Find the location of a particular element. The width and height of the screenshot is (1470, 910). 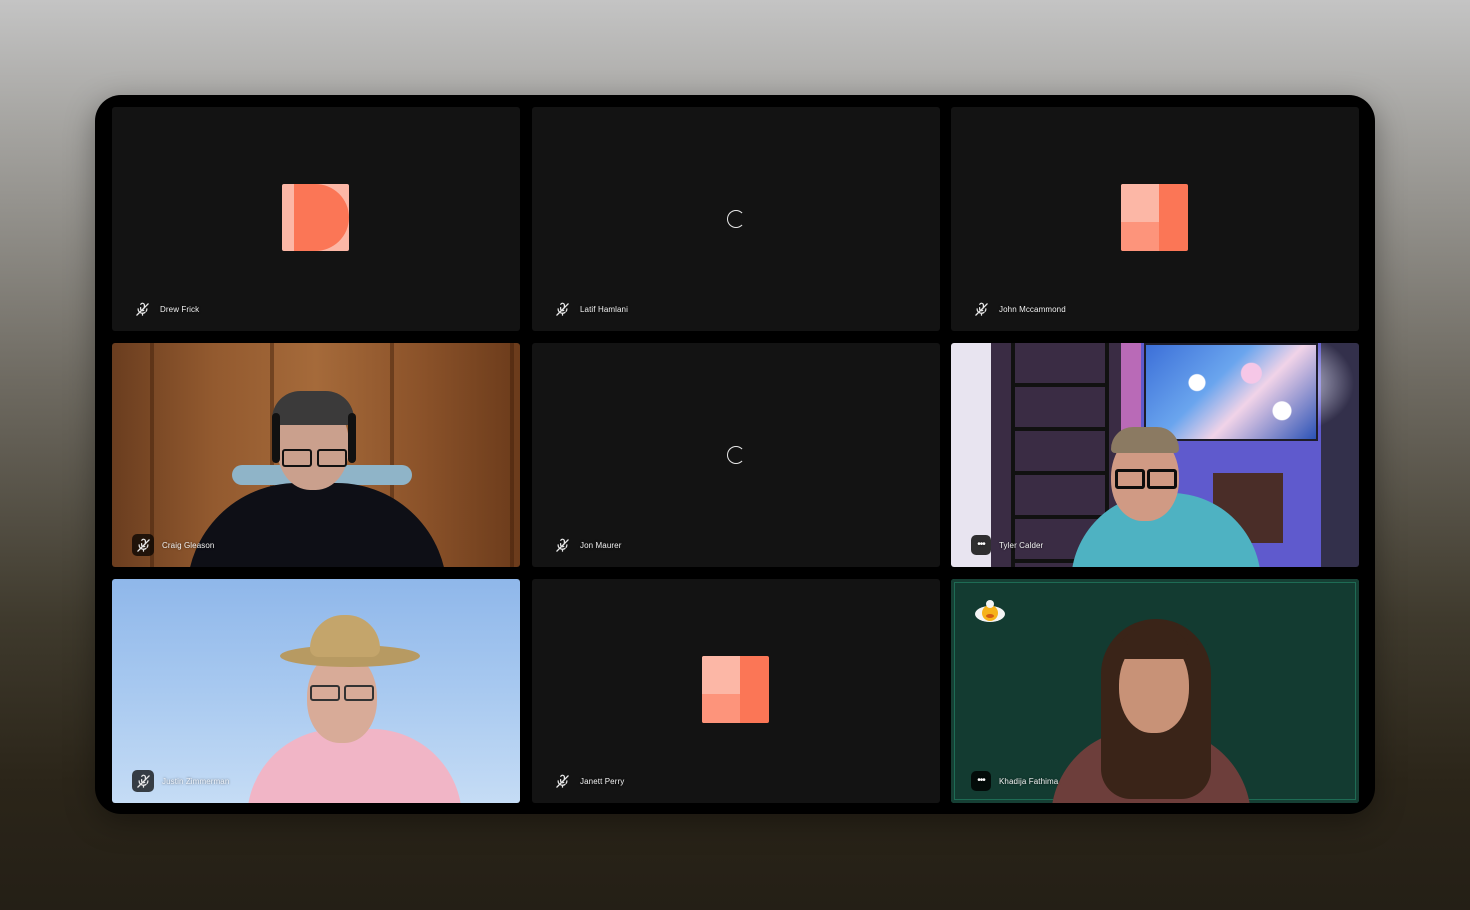

participant-name-tag: Latif Hamlani is located at coordinates (590, 309).